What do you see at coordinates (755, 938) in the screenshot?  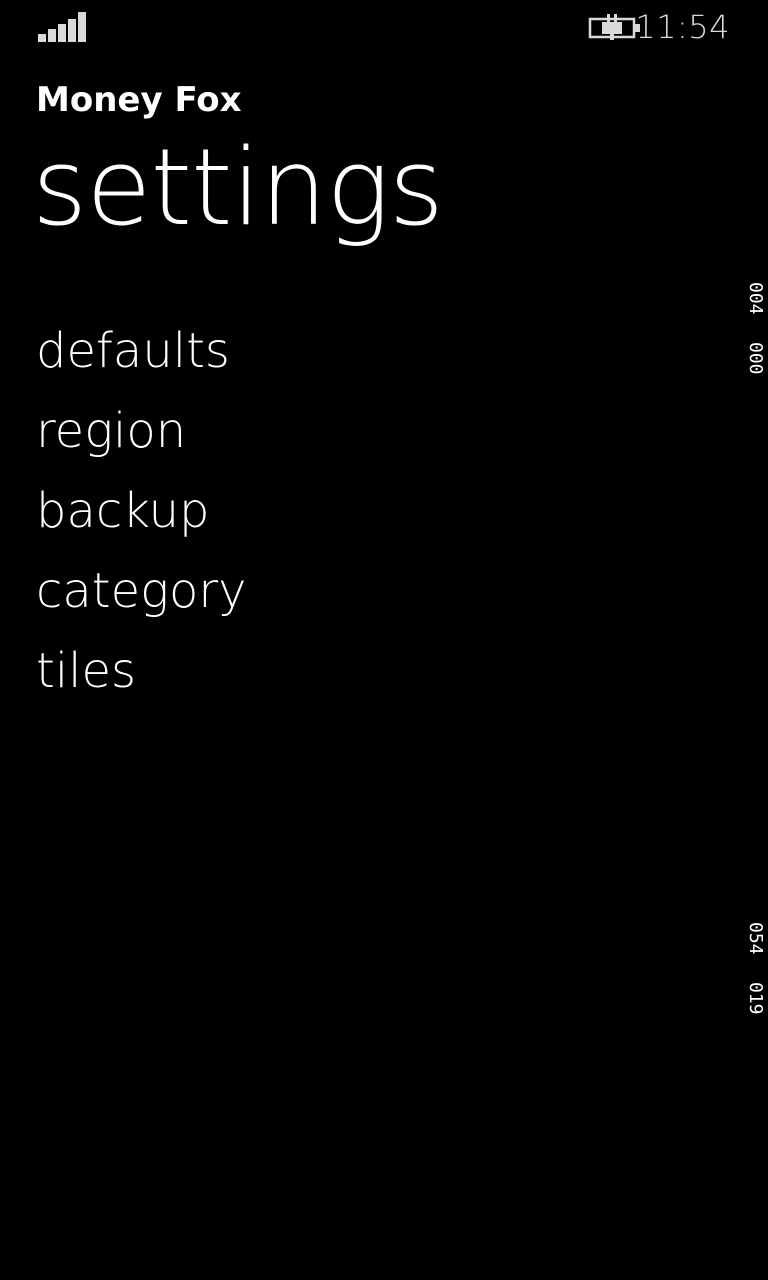 I see `debug-counter: 054` at bounding box center [755, 938].